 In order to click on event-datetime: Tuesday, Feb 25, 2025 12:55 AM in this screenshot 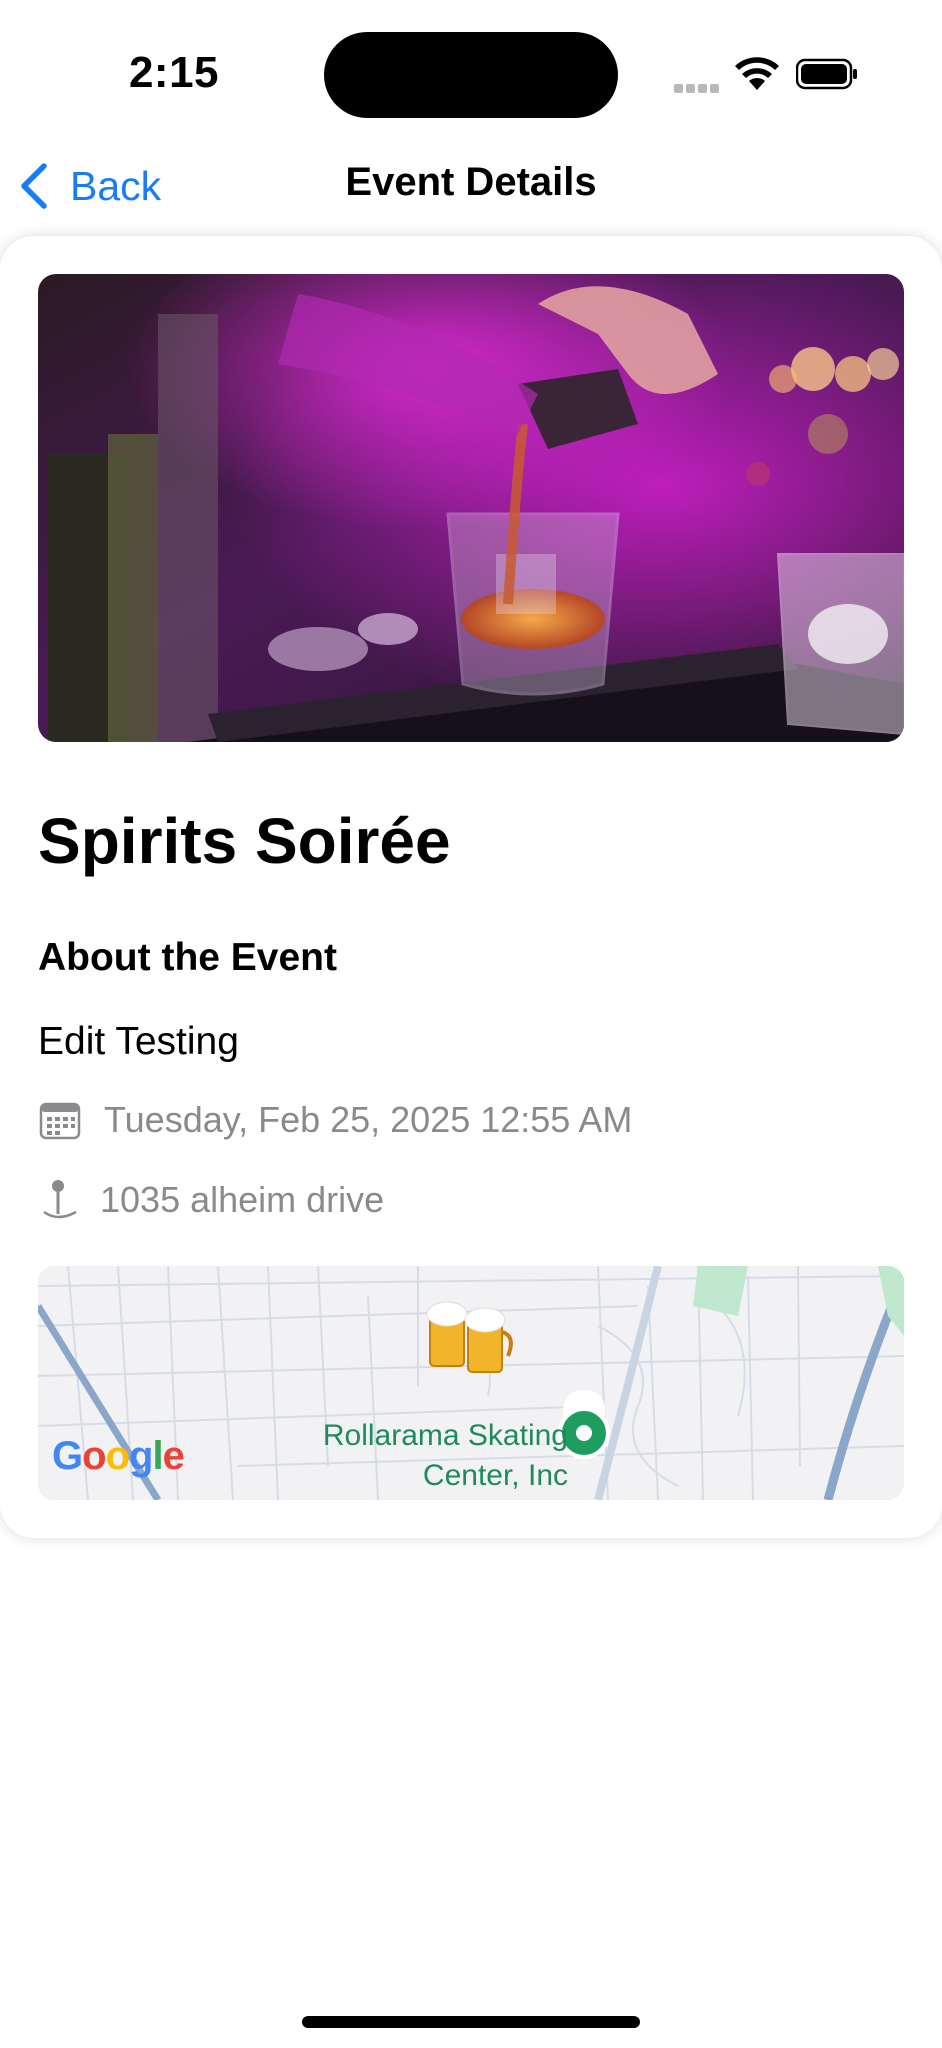, I will do `click(368, 1119)`.